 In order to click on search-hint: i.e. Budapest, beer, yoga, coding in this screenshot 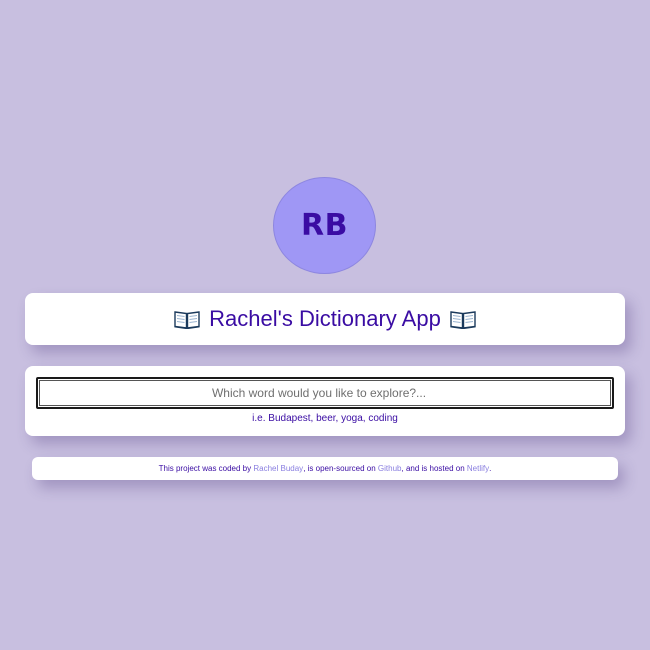, I will do `click(325, 418)`.